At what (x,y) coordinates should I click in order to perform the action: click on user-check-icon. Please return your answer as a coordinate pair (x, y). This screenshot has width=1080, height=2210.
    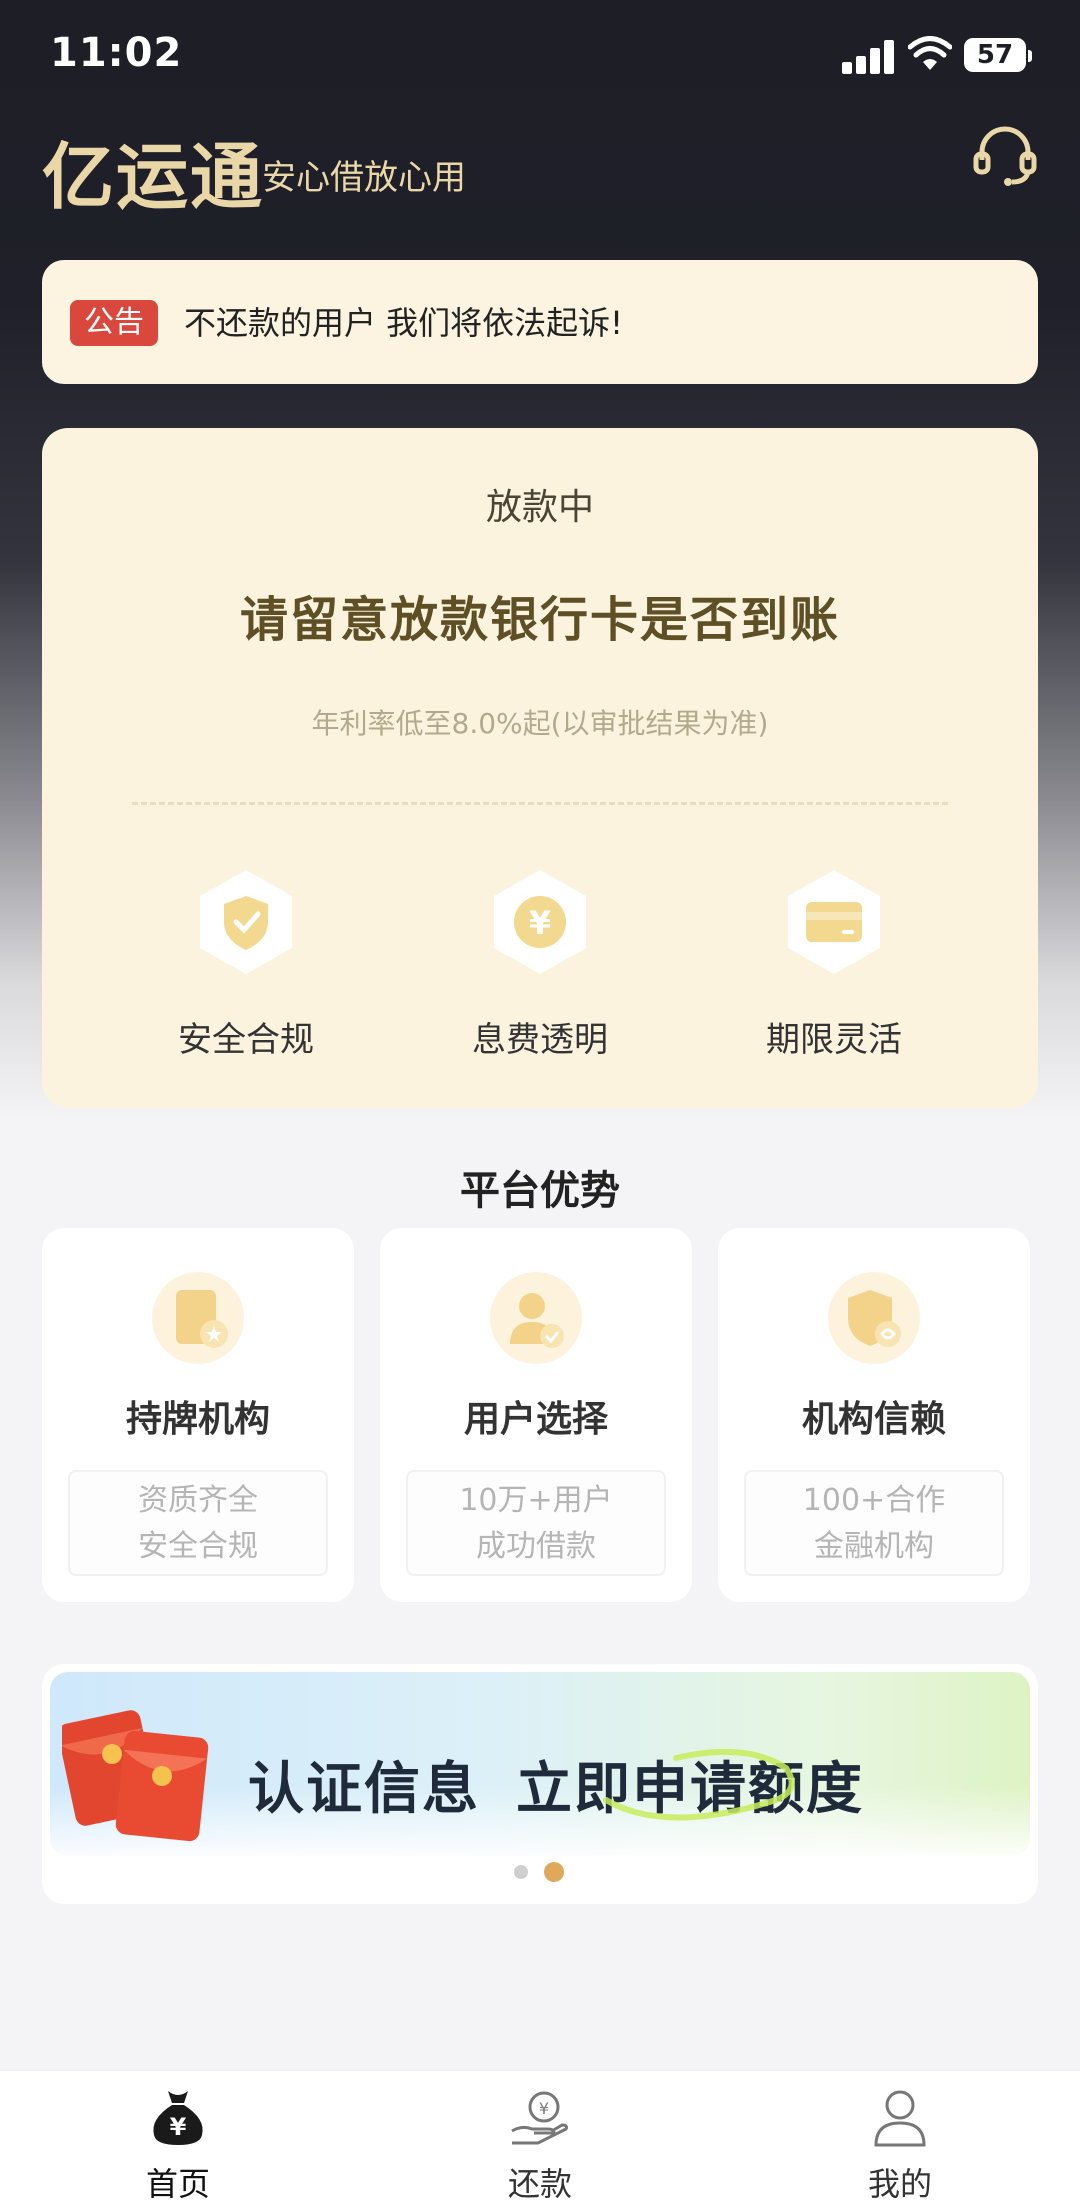
    Looking at the image, I should click on (536, 1318).